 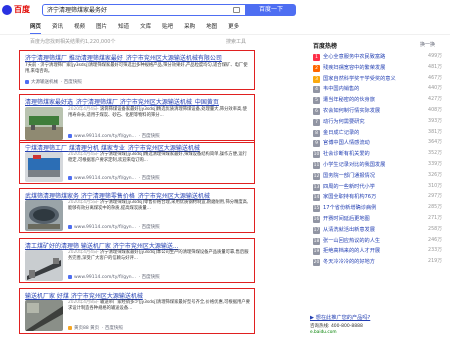 I want to click on hot-item-label: 残疾妇孺宽容中的繁荣发展, so click(x=354, y=68).